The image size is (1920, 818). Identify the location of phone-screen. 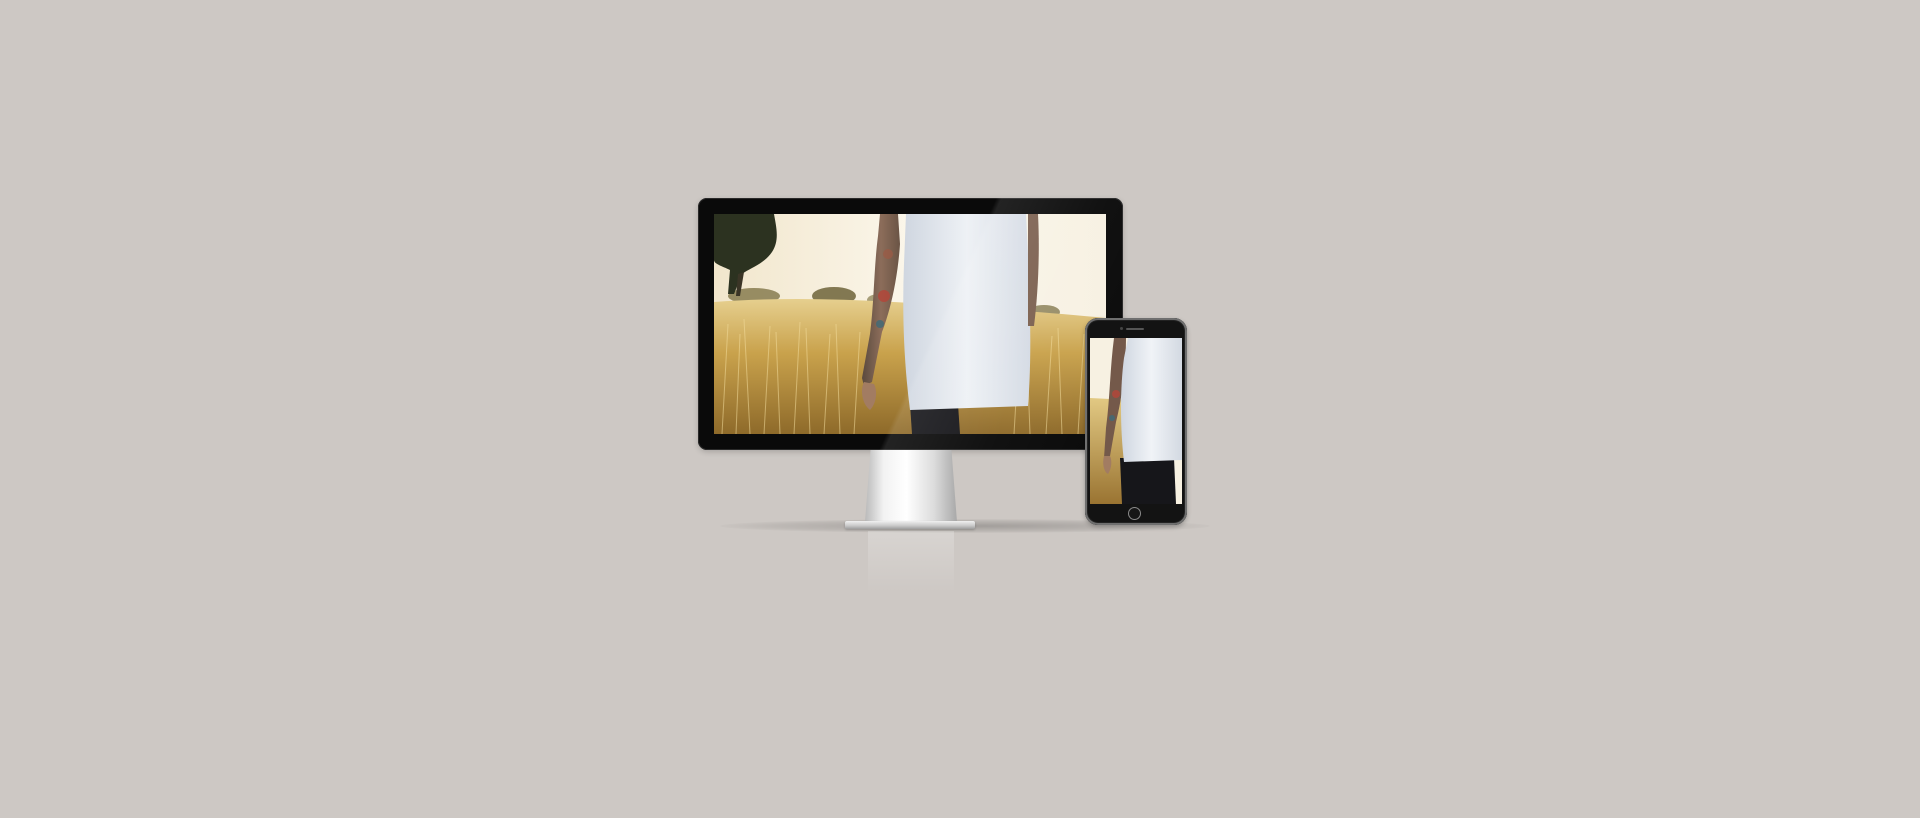
(1136, 421).